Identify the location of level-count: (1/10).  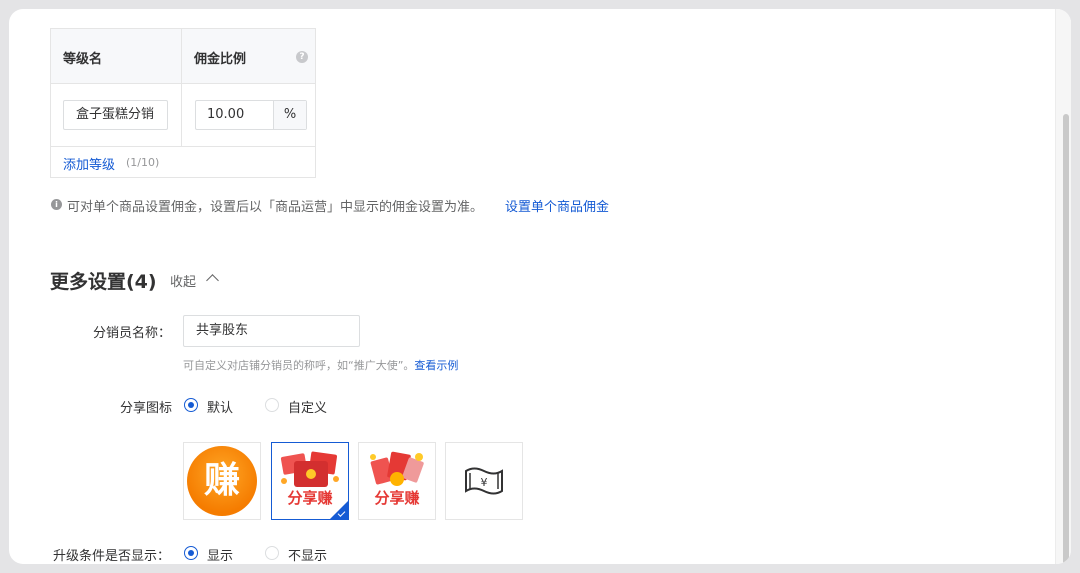
(143, 162).